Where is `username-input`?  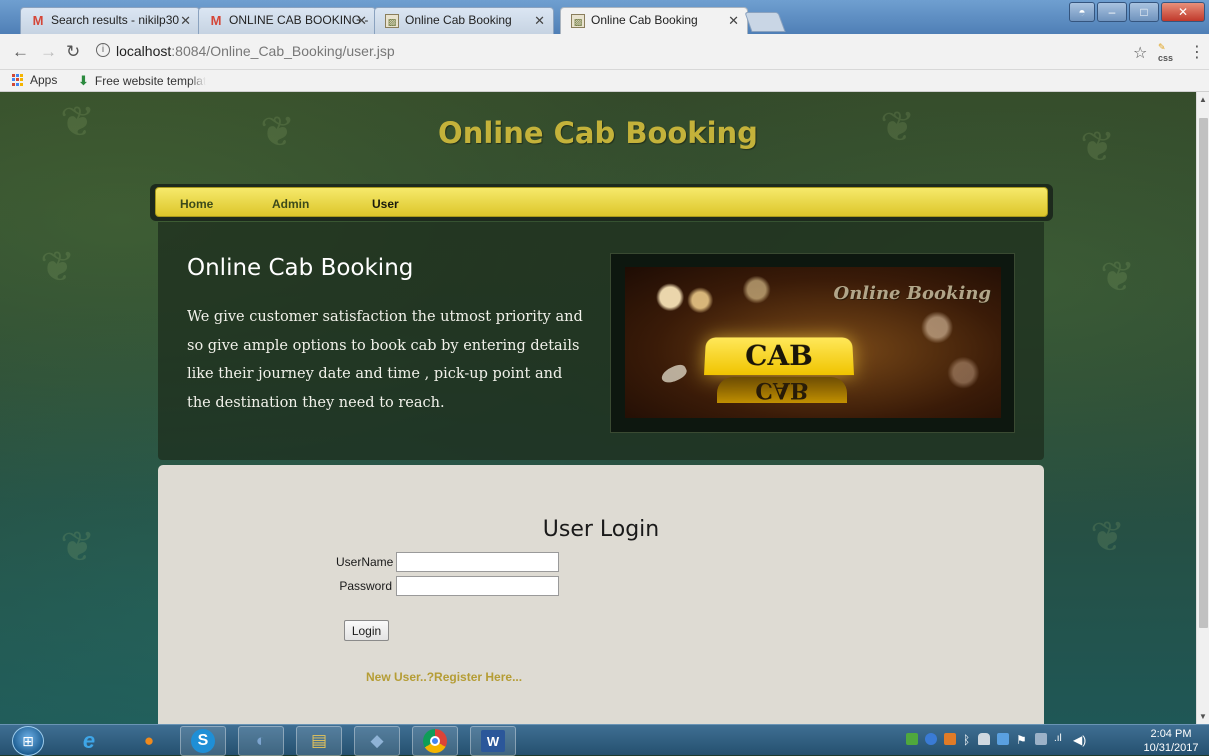
username-input is located at coordinates (477, 562).